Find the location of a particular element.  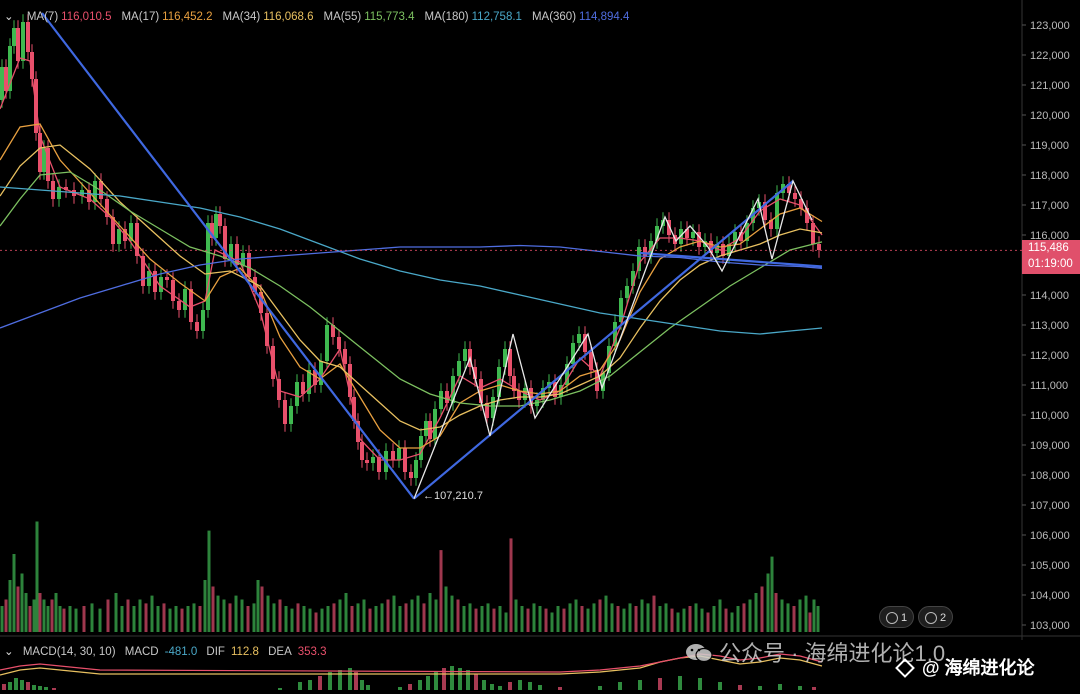

current-price-tag: 115,486 01:19:00 is located at coordinates (1051, 257).